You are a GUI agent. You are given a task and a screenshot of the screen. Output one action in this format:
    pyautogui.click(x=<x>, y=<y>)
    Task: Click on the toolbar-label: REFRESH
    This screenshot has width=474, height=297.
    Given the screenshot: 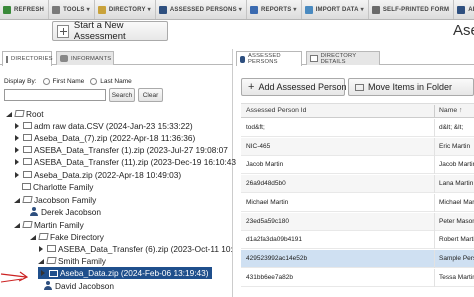 What is the action you would take?
    pyautogui.click(x=29, y=9)
    